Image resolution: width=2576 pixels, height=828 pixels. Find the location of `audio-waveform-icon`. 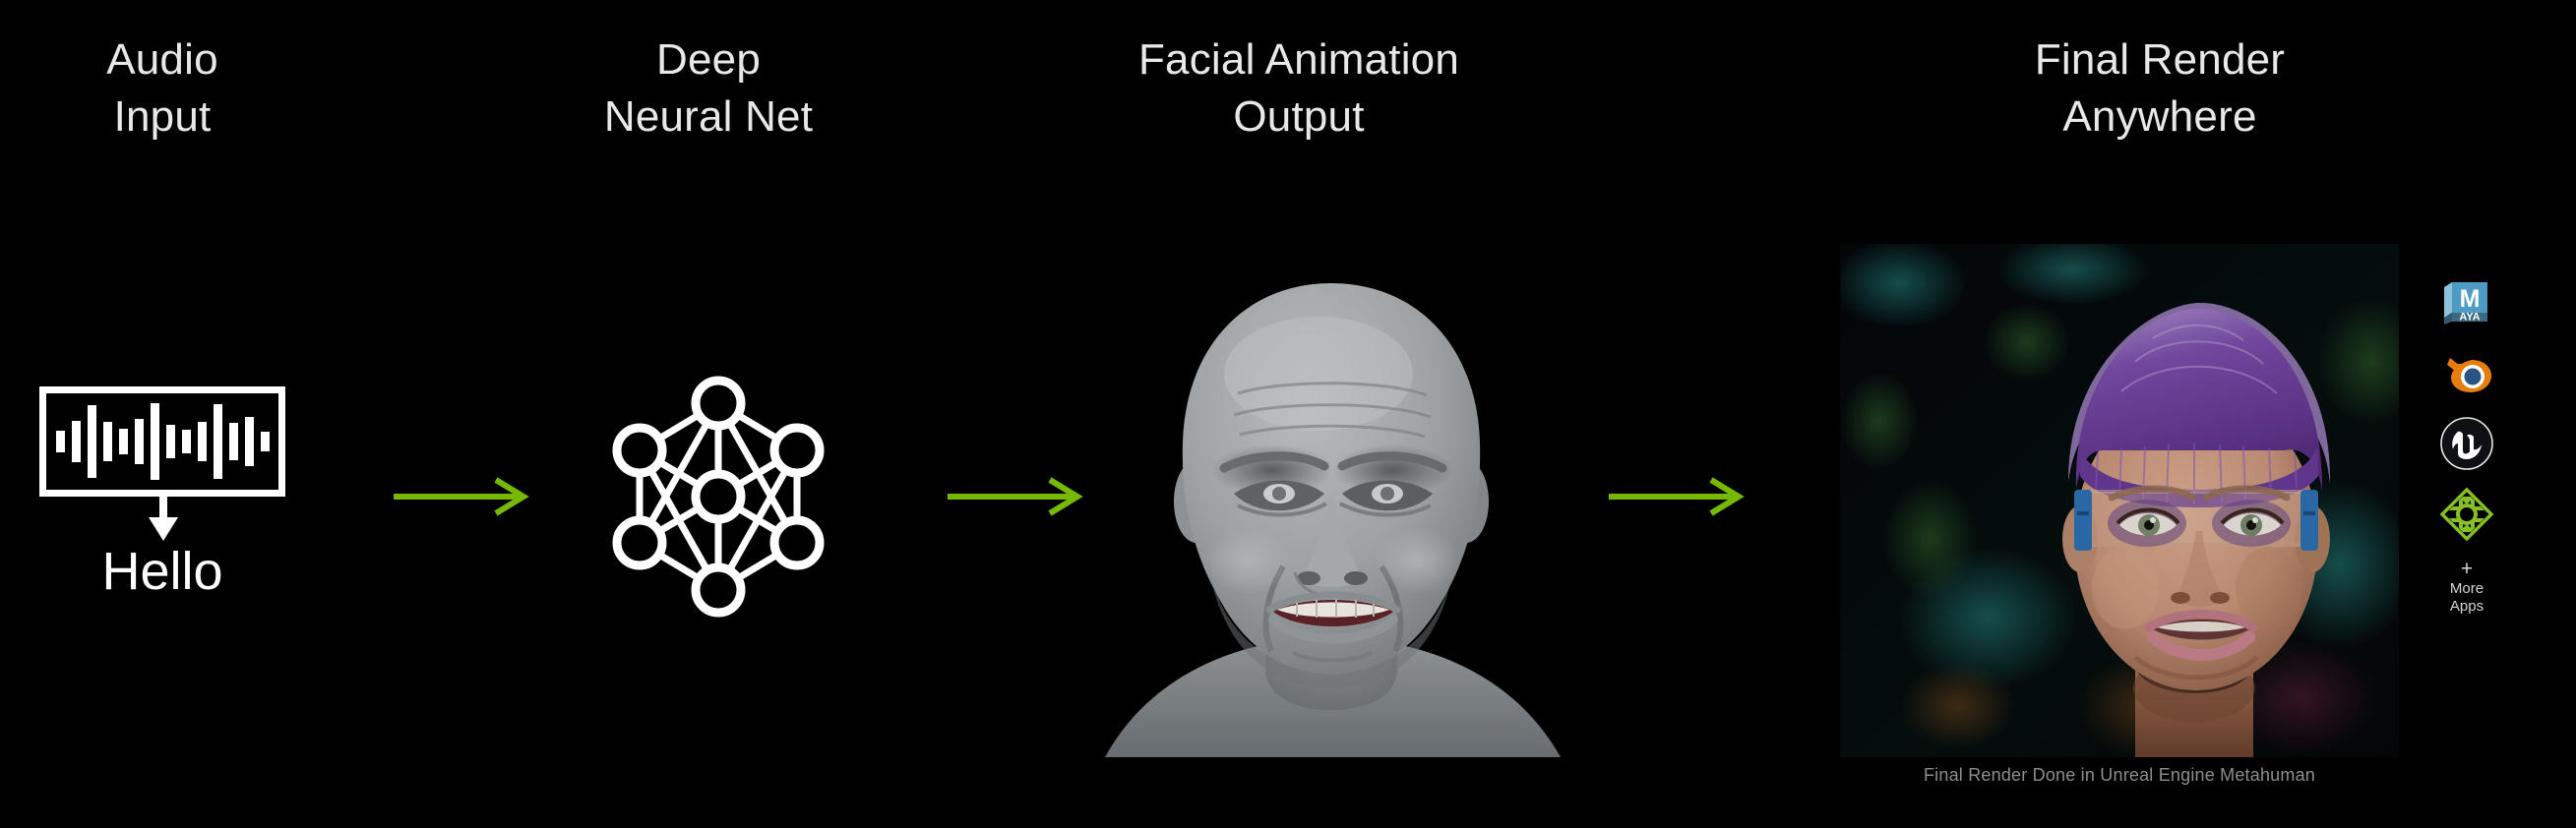

audio-waveform-icon is located at coordinates (162, 441).